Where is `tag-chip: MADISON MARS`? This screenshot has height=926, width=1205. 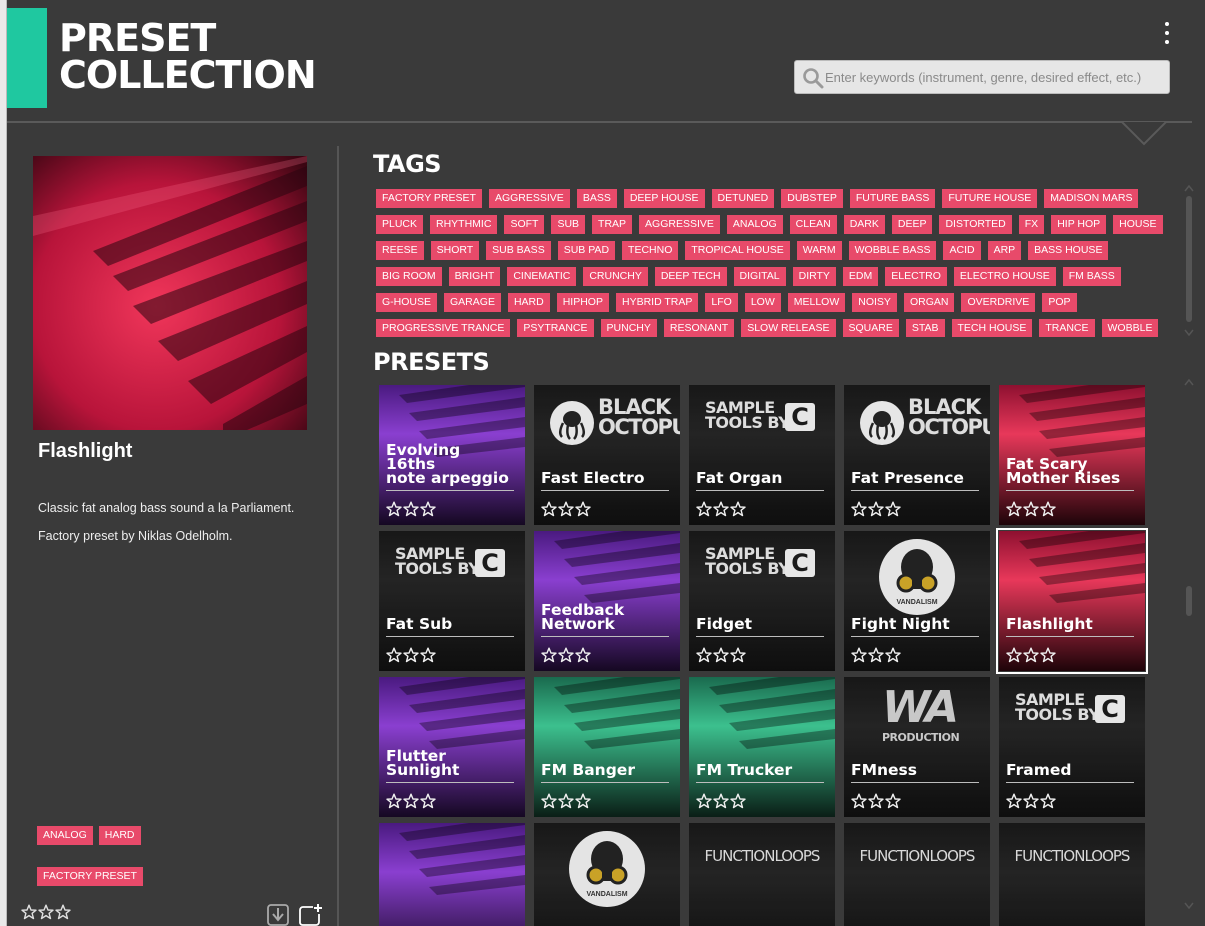 tag-chip: MADISON MARS is located at coordinates (1091, 198).